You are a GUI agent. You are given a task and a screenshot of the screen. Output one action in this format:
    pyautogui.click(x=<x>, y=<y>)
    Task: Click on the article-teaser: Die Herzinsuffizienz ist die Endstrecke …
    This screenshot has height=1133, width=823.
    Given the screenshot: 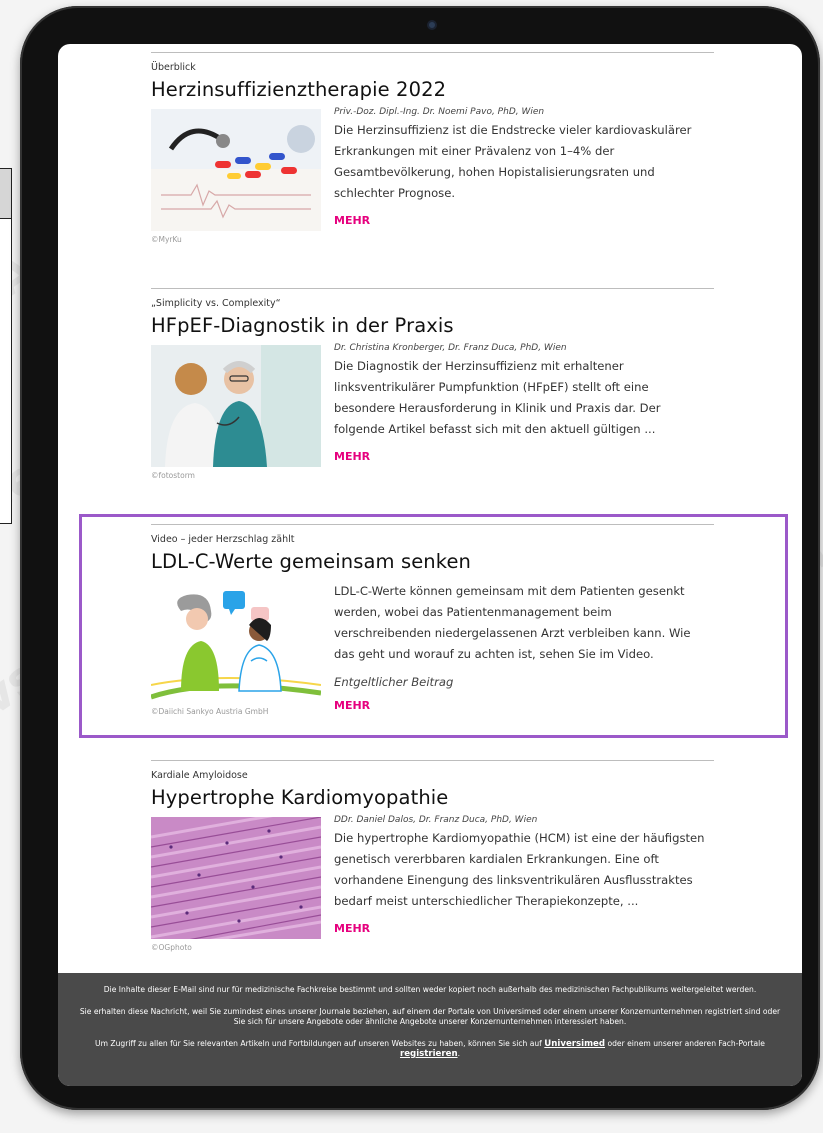 What is the action you would take?
    pyautogui.click(x=513, y=161)
    